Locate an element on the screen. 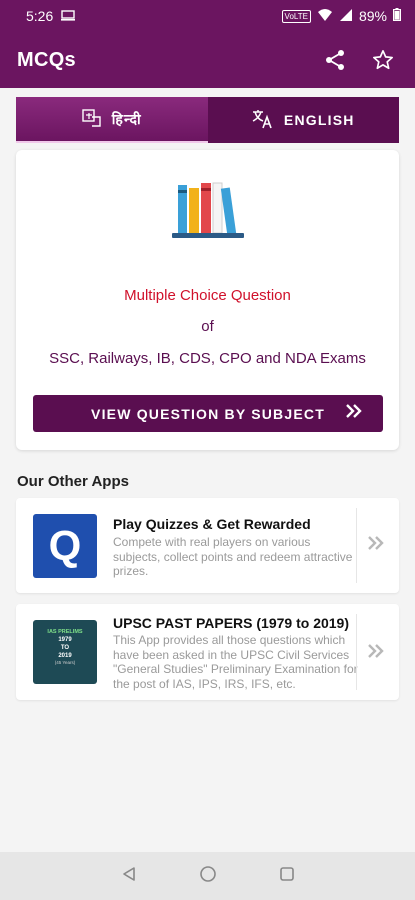  app-title: UPSC PAST PAPERS (1979 to 2019) is located at coordinates (231, 623).